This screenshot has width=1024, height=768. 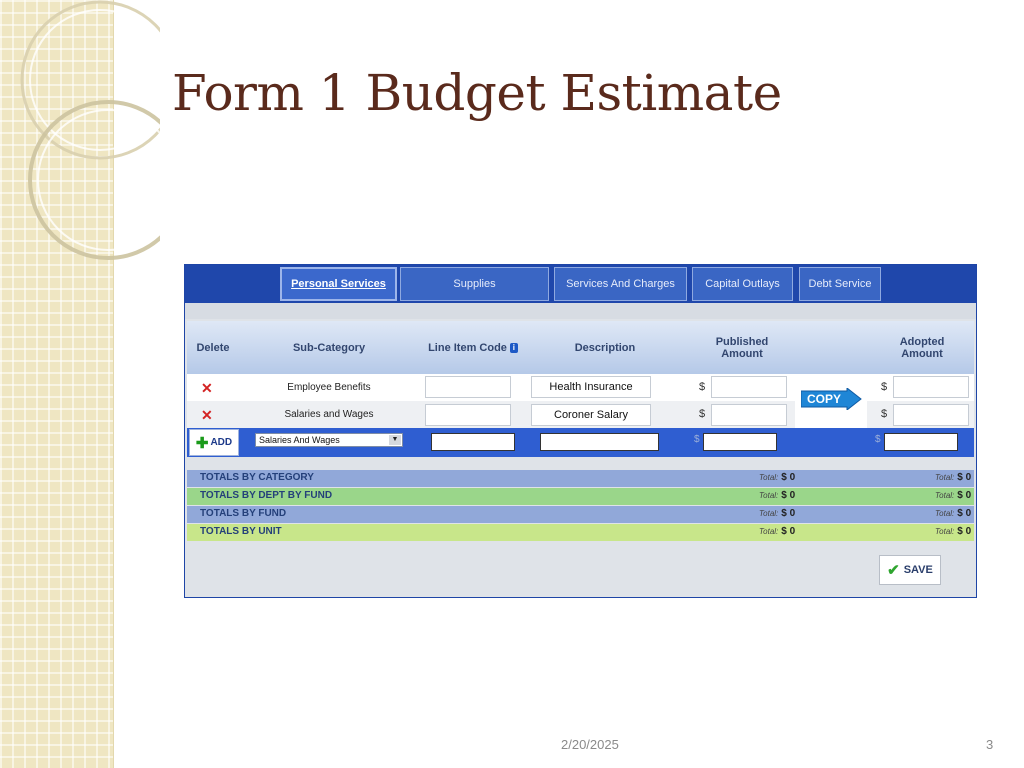 I want to click on header-line-item-code-label: Line Item Code, so click(x=467, y=347).